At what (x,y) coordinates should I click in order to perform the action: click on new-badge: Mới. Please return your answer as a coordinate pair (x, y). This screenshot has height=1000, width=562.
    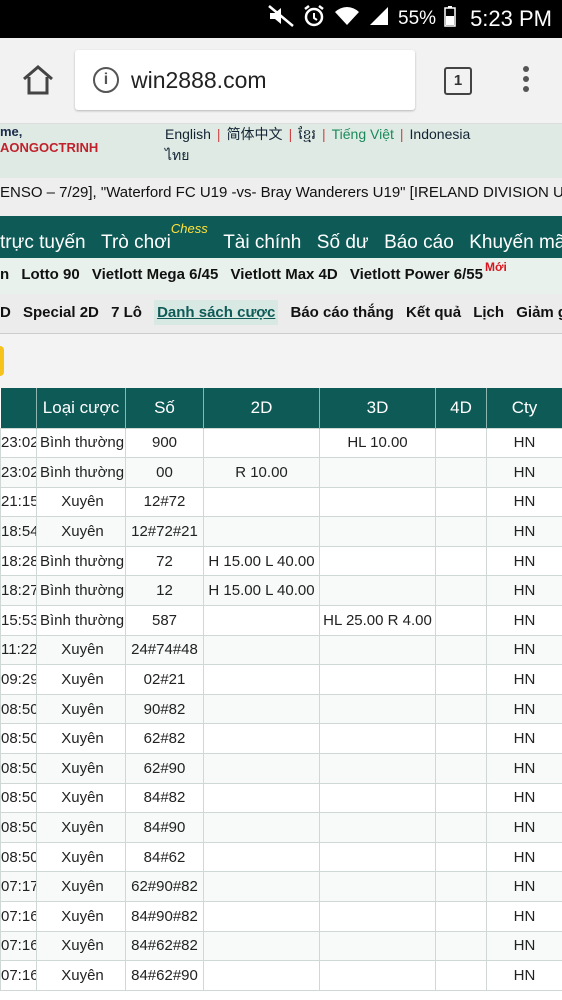
    Looking at the image, I should click on (496, 267).